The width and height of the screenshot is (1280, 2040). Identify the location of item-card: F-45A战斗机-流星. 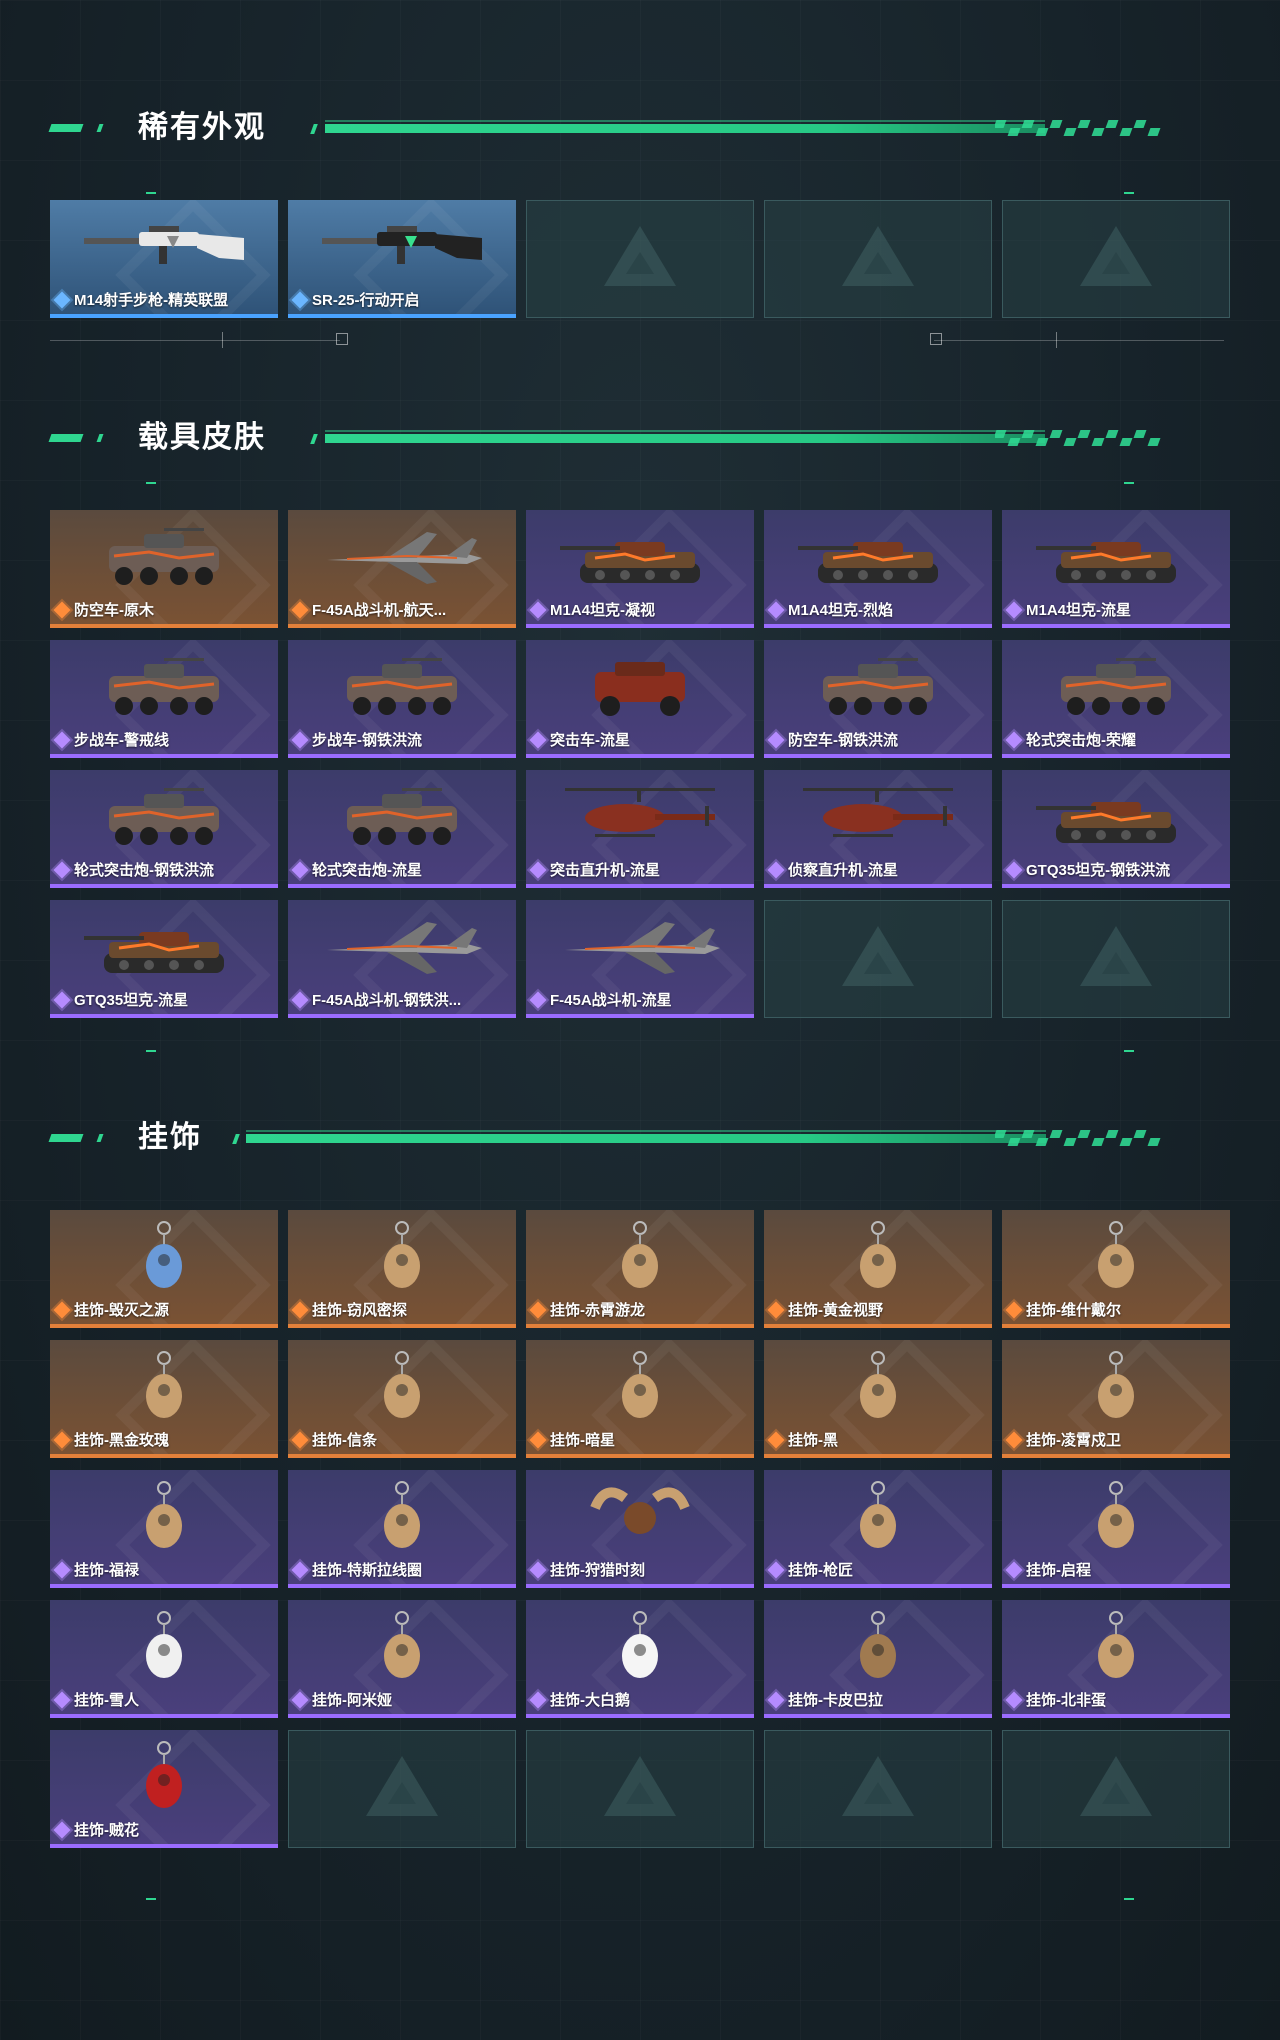
(640, 959).